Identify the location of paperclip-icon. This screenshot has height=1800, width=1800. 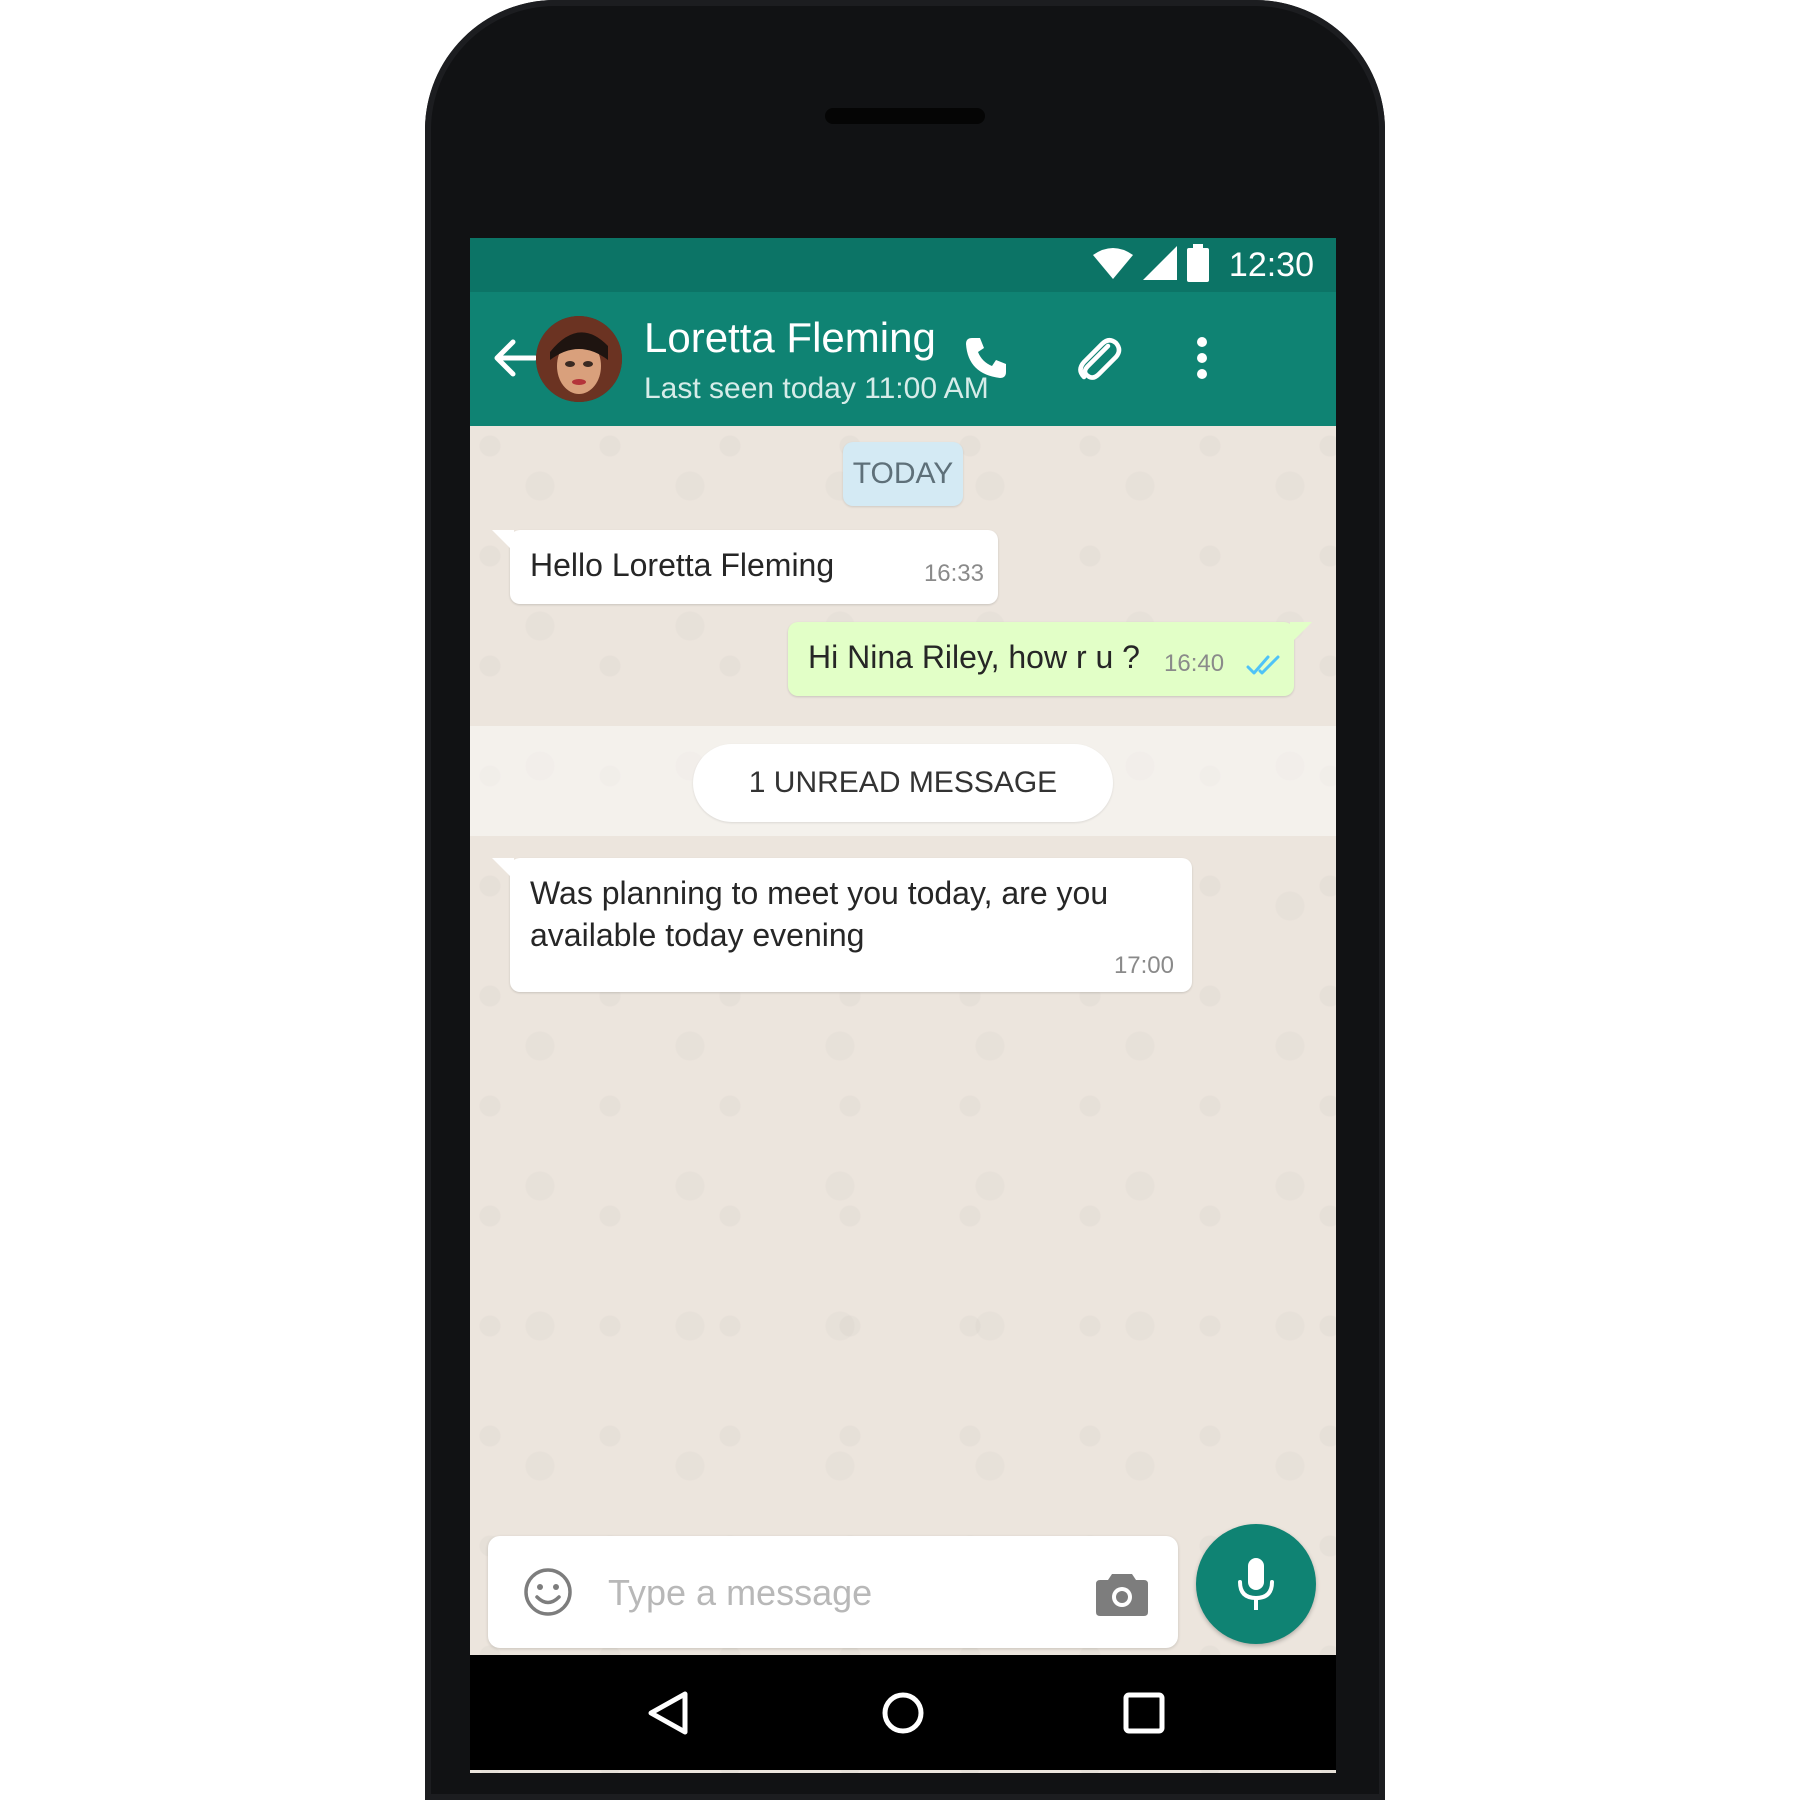
(1098, 360).